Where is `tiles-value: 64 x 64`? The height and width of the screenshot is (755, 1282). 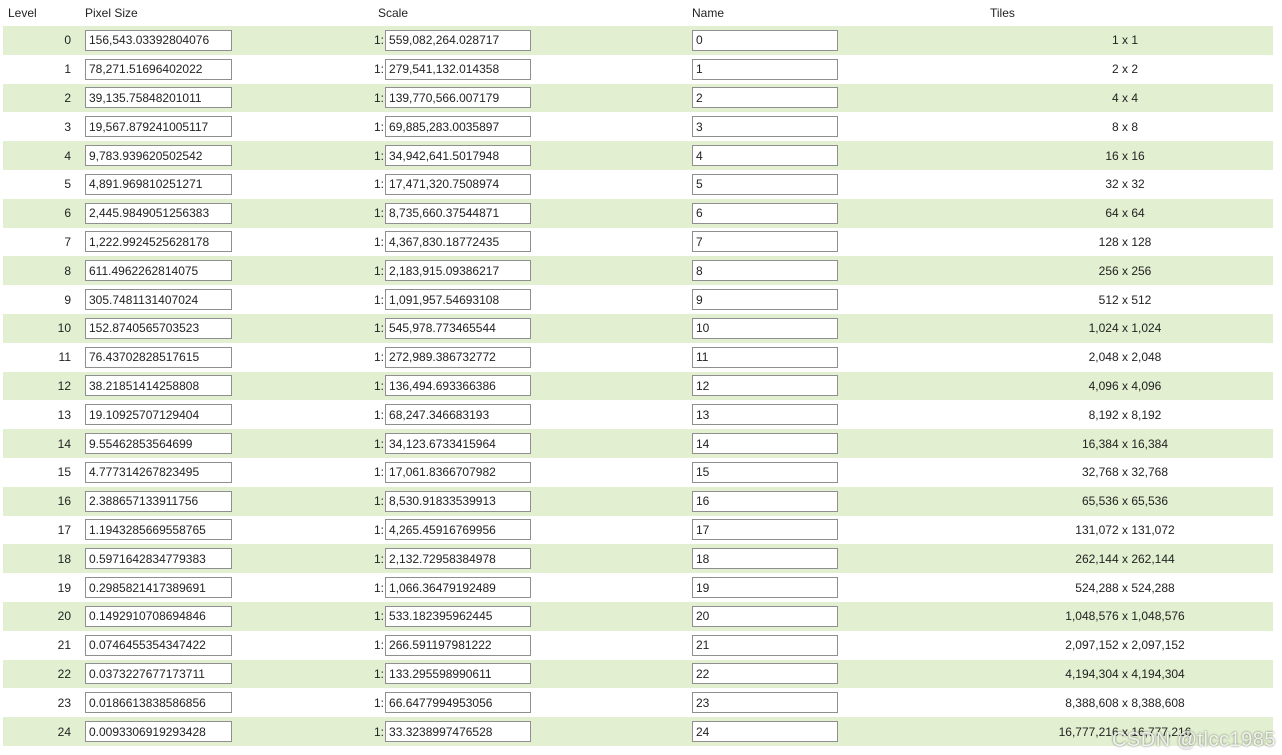
tiles-value: 64 x 64 is located at coordinates (1125, 213).